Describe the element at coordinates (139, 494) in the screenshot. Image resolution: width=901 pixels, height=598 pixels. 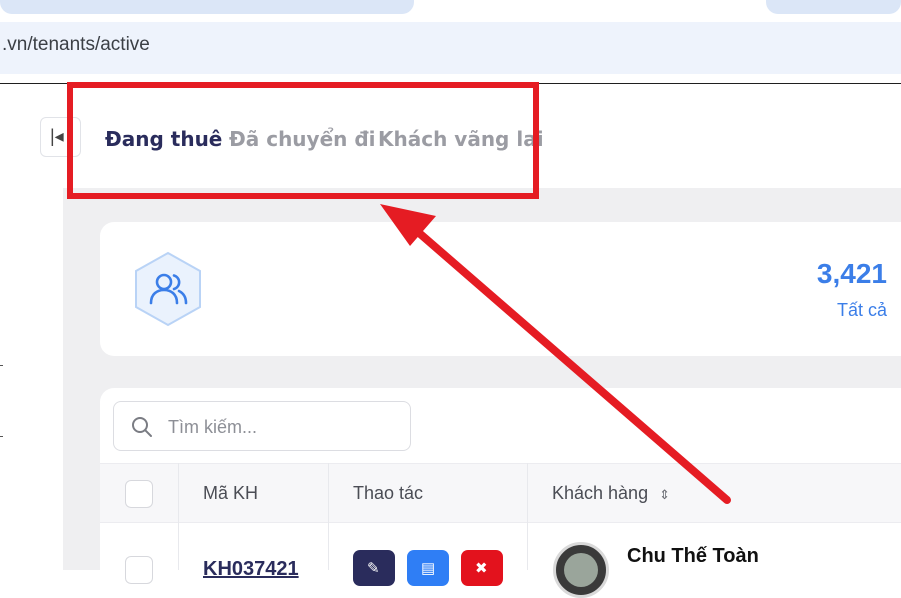
I see `select-all-checkbox` at that location.